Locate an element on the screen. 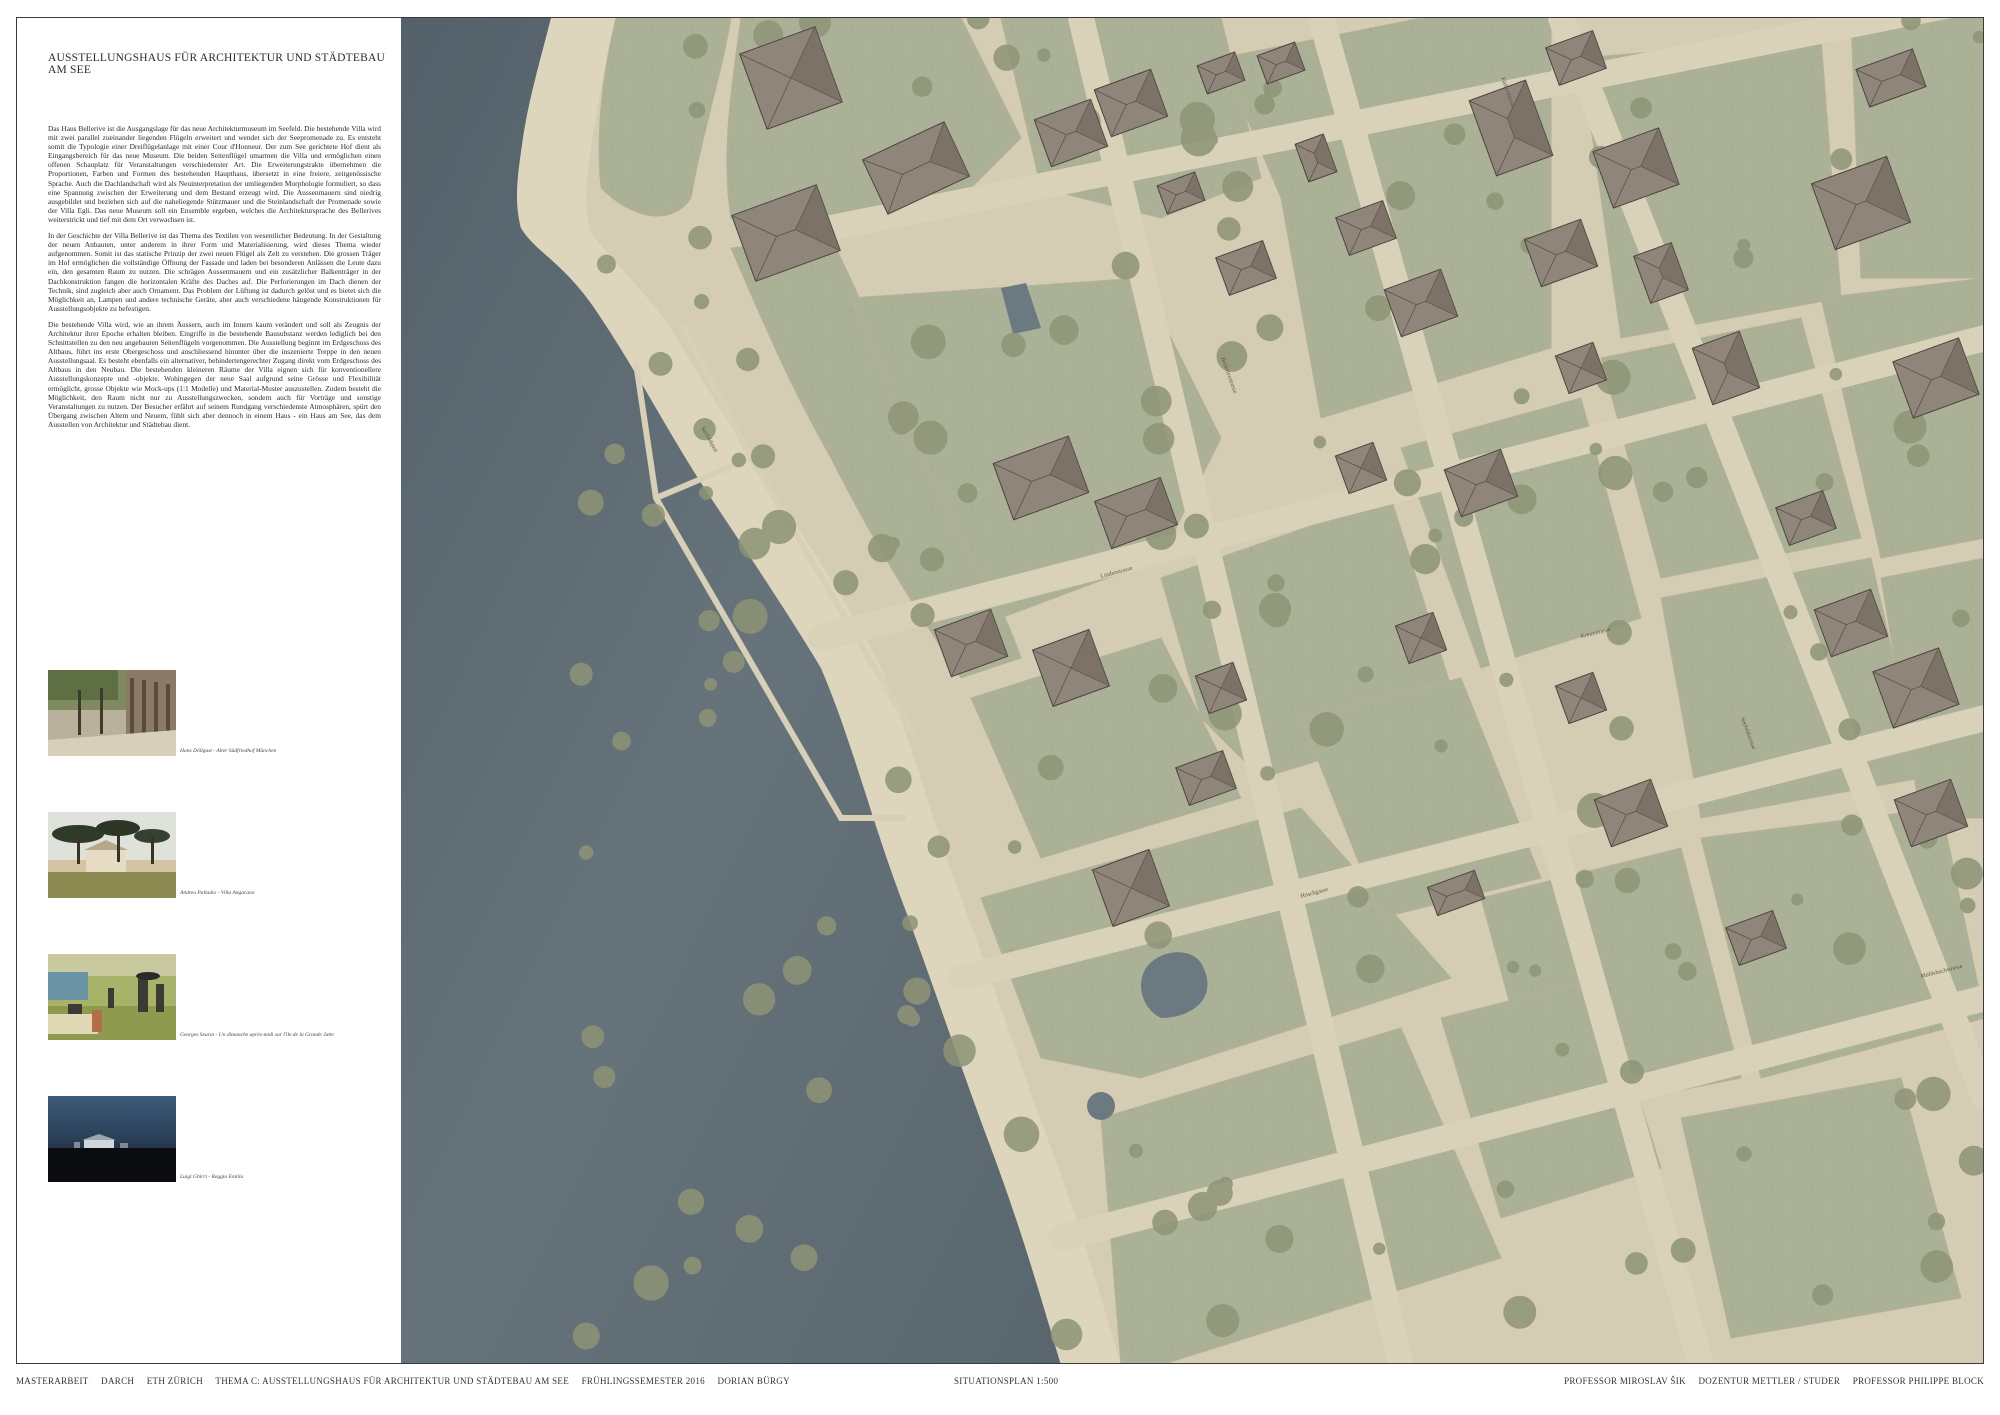  footer-item: Professor Miroslav Šik is located at coordinates (1625, 1381).